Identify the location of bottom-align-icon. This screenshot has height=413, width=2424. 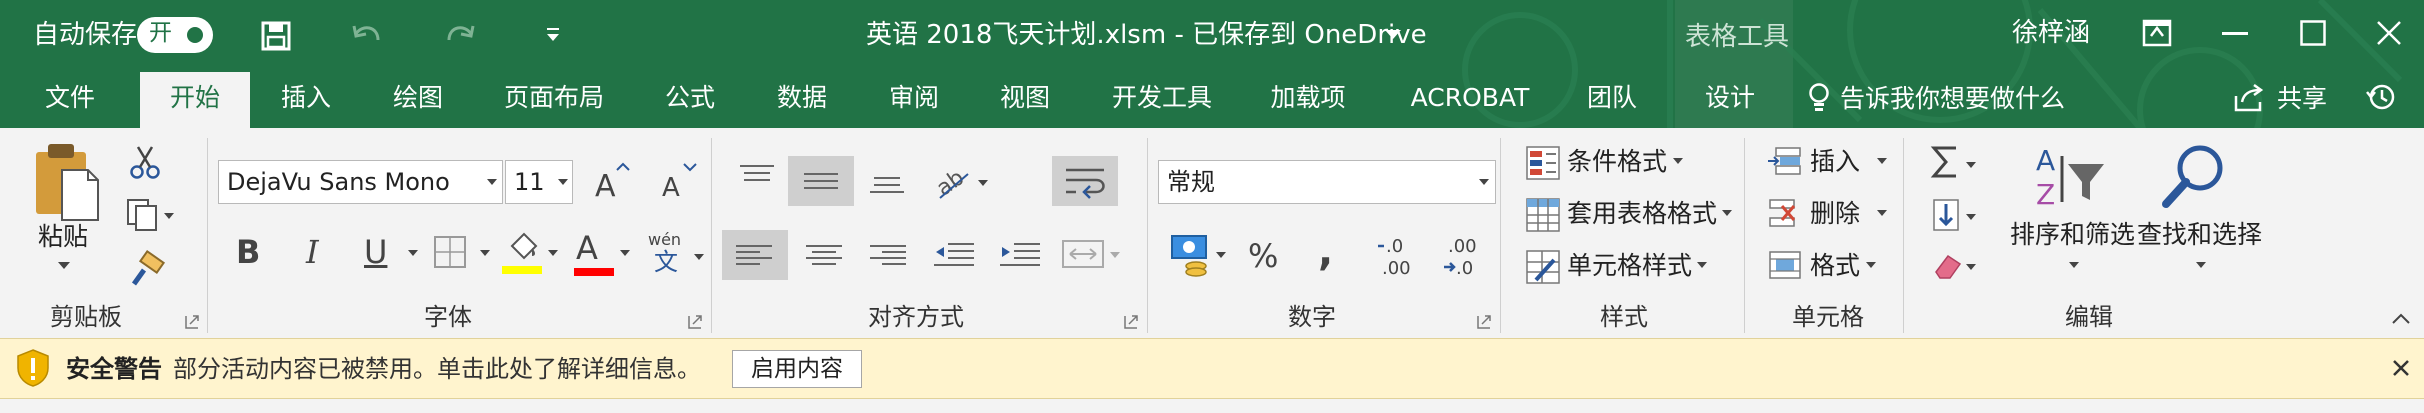
(887, 184).